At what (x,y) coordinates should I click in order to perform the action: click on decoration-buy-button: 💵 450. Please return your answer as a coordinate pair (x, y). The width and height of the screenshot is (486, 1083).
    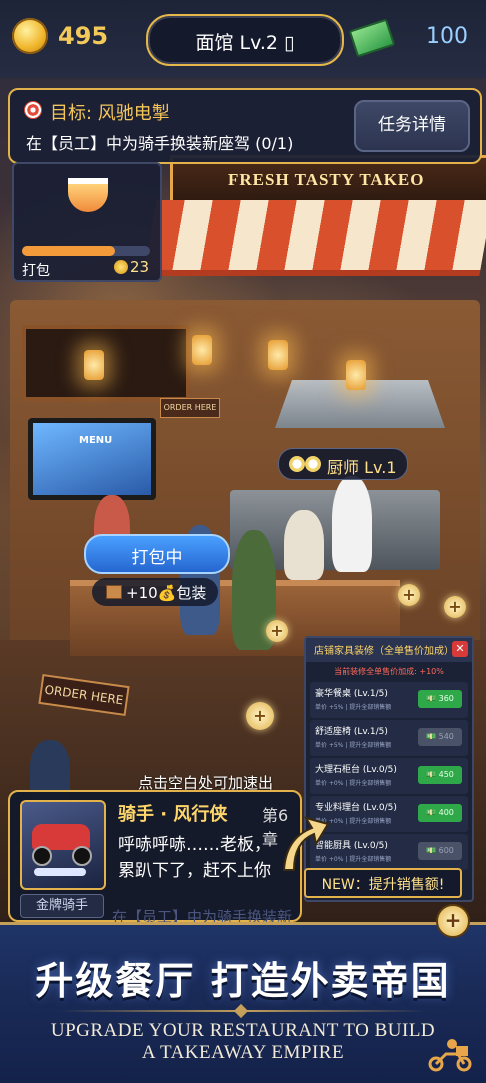
    Looking at the image, I should click on (440, 775).